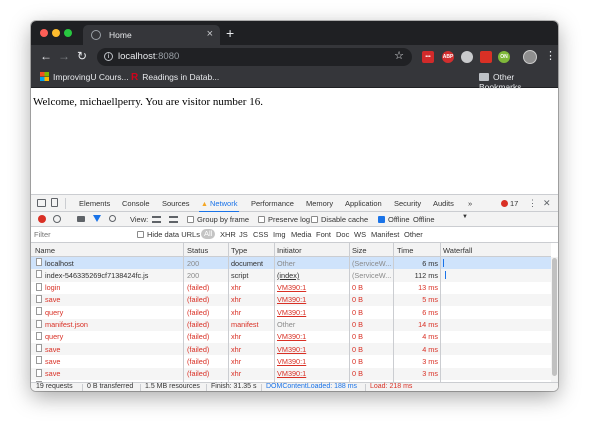 Image resolution: width=590 pixels, height=433 pixels. Describe the element at coordinates (289, 250) in the screenshot. I see `column-initiator: Initiator` at that location.